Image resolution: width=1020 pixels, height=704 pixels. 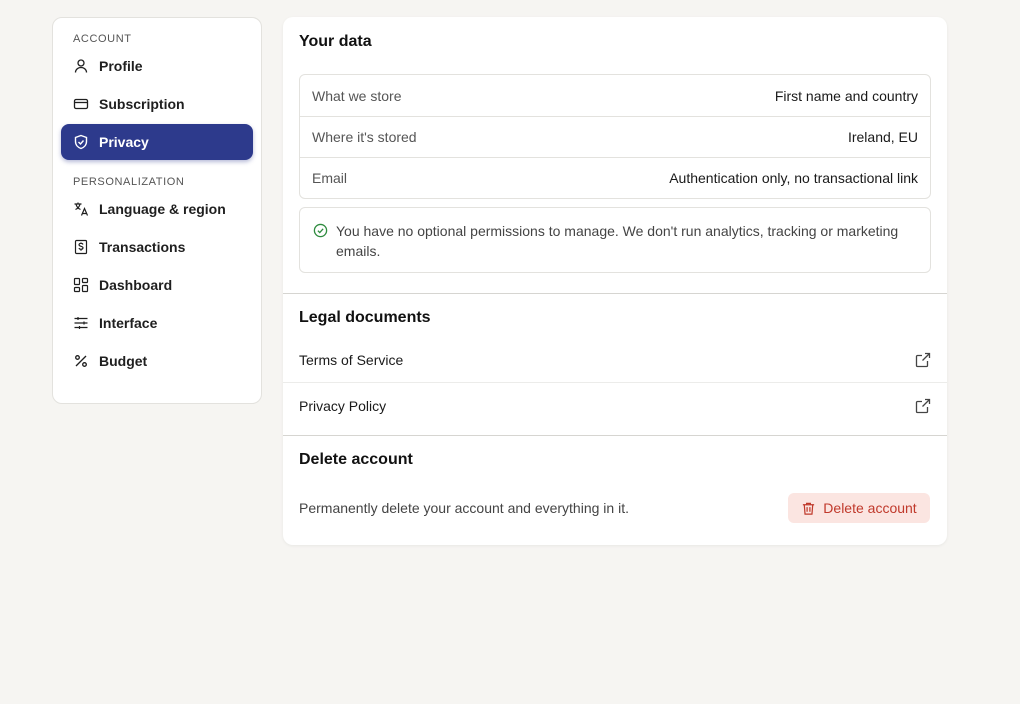 What do you see at coordinates (882, 137) in the screenshot?
I see `row-value: Ireland, EU` at bounding box center [882, 137].